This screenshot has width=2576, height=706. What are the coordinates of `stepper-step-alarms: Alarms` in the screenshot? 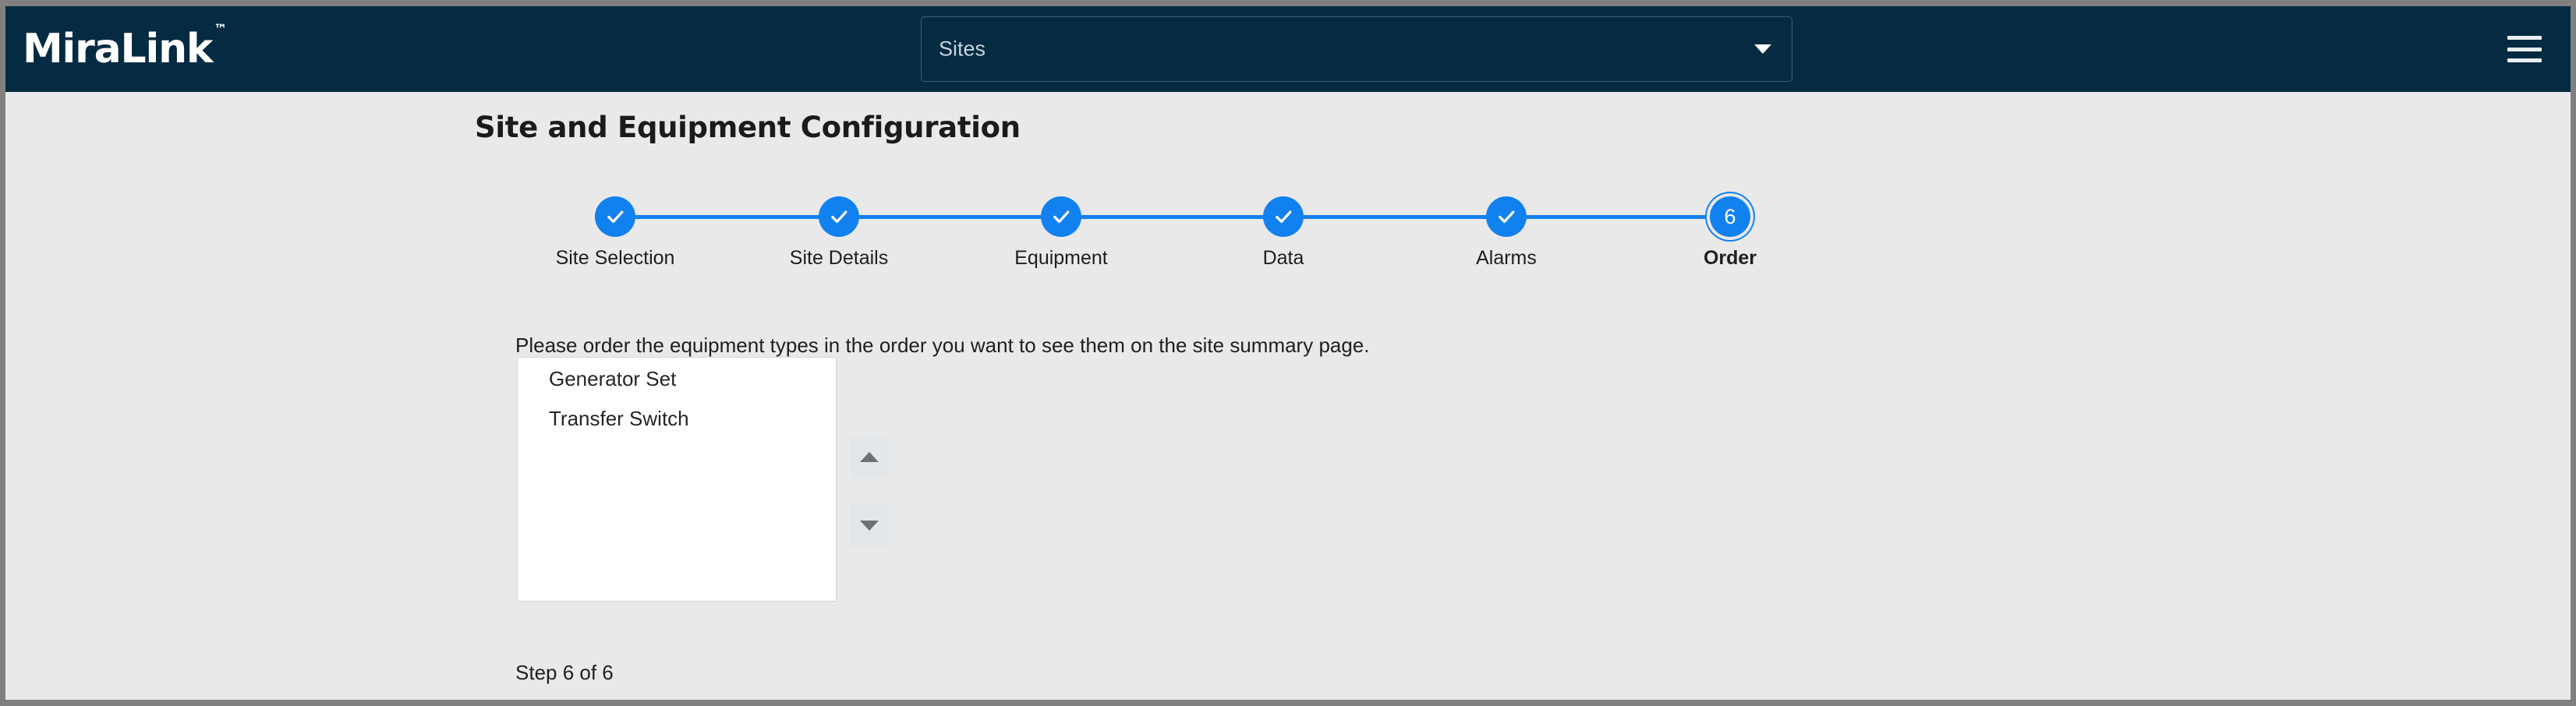 It's located at (1506, 228).